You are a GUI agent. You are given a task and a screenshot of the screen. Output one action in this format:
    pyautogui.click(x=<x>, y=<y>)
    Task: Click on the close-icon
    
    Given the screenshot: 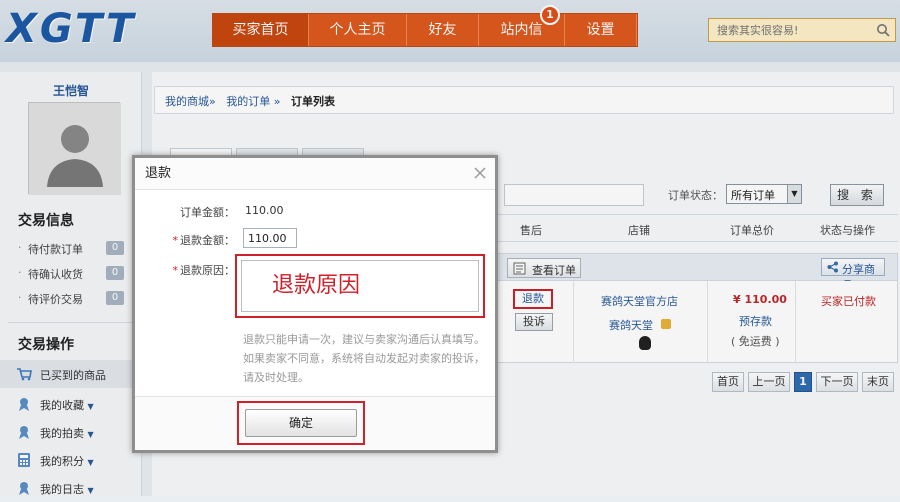 What is the action you would take?
    pyautogui.click(x=480, y=173)
    